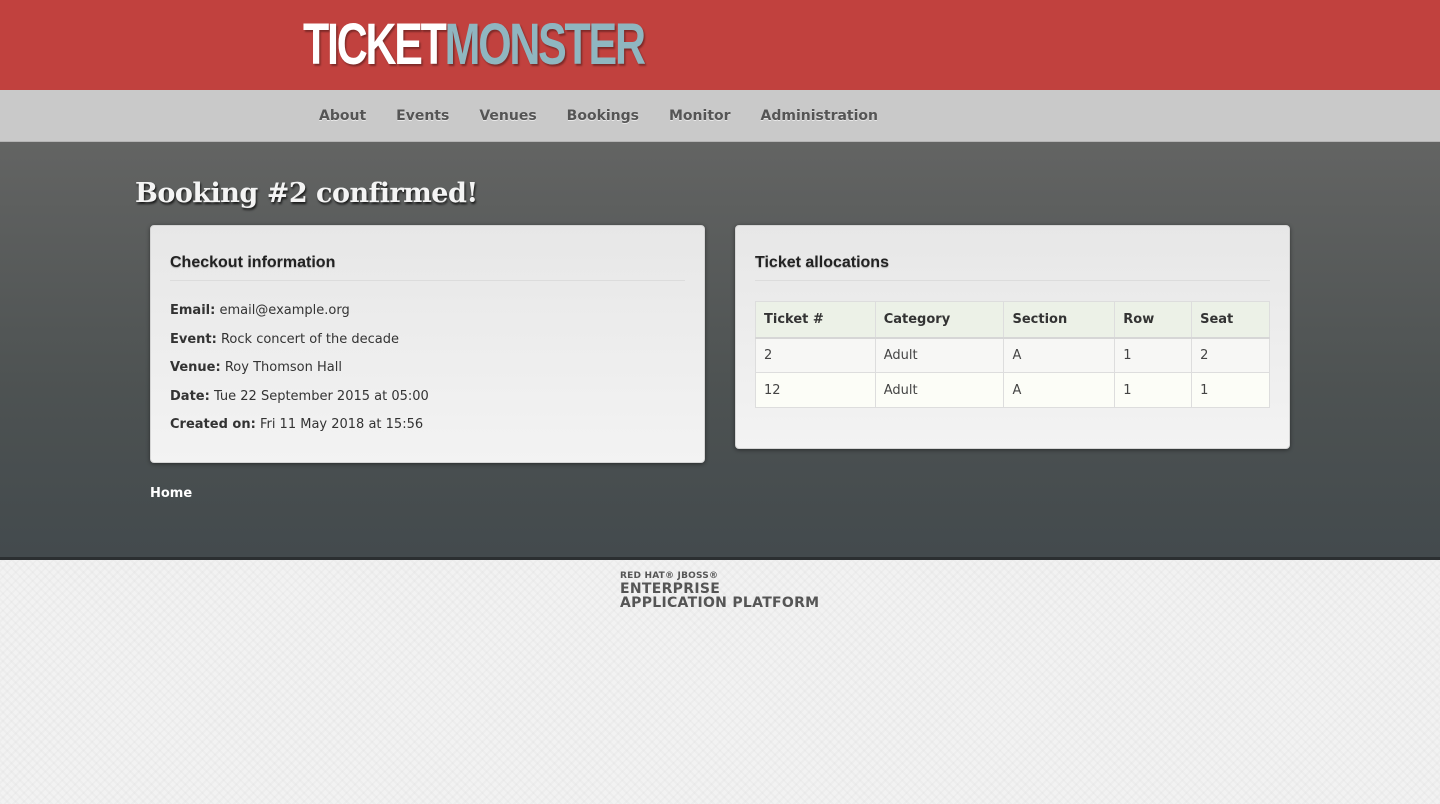  Describe the element at coordinates (700, 116) in the screenshot. I see `nav-item-monitor: Monitor` at that location.